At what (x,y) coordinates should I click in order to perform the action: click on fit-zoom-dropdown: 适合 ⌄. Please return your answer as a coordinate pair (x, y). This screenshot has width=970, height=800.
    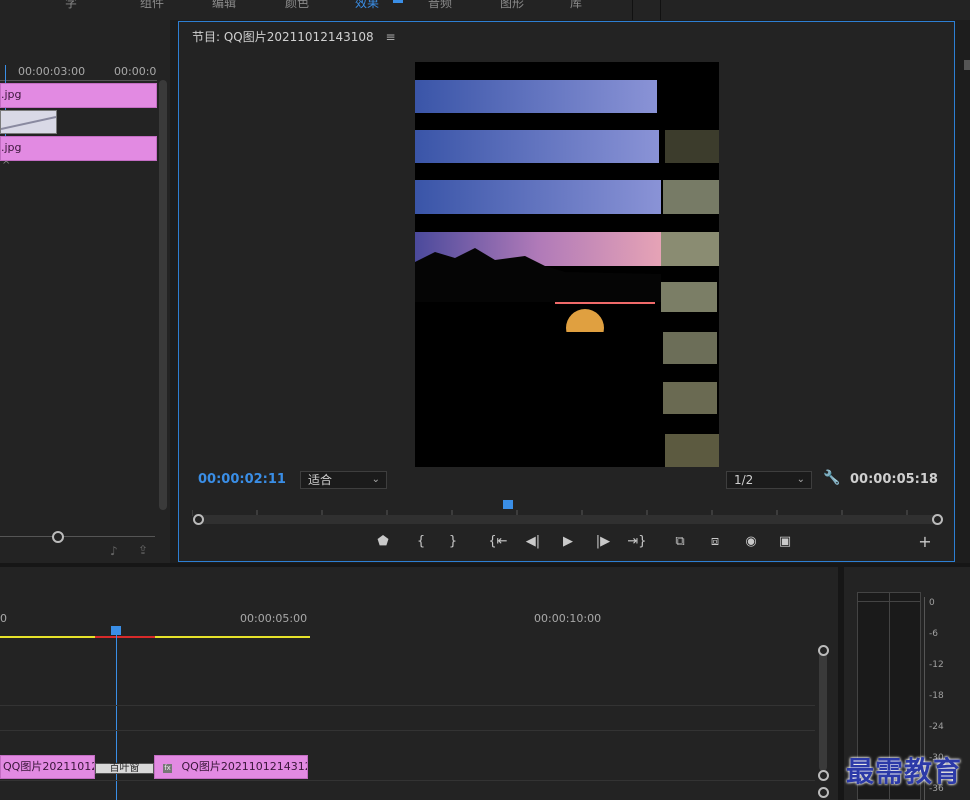
    Looking at the image, I should click on (343, 480).